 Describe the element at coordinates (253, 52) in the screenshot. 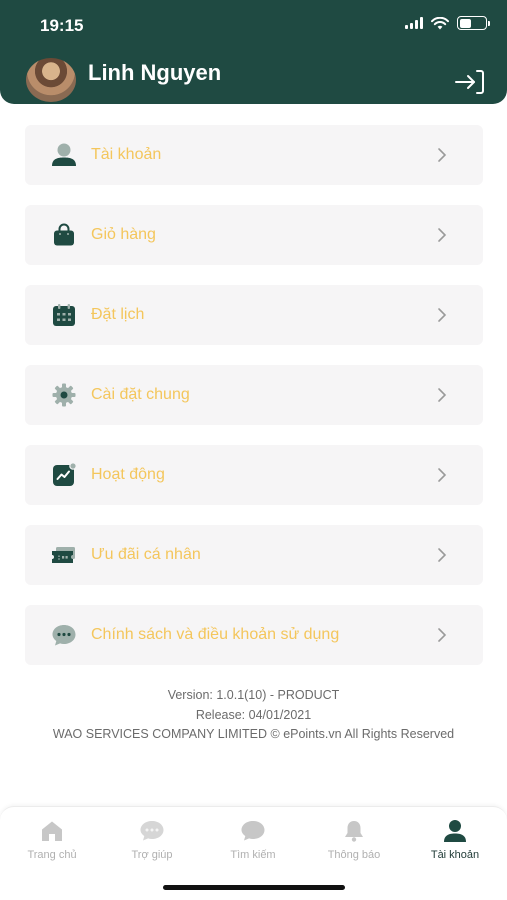

I see `profile-header: 19:15 Linh Nguyen` at that location.